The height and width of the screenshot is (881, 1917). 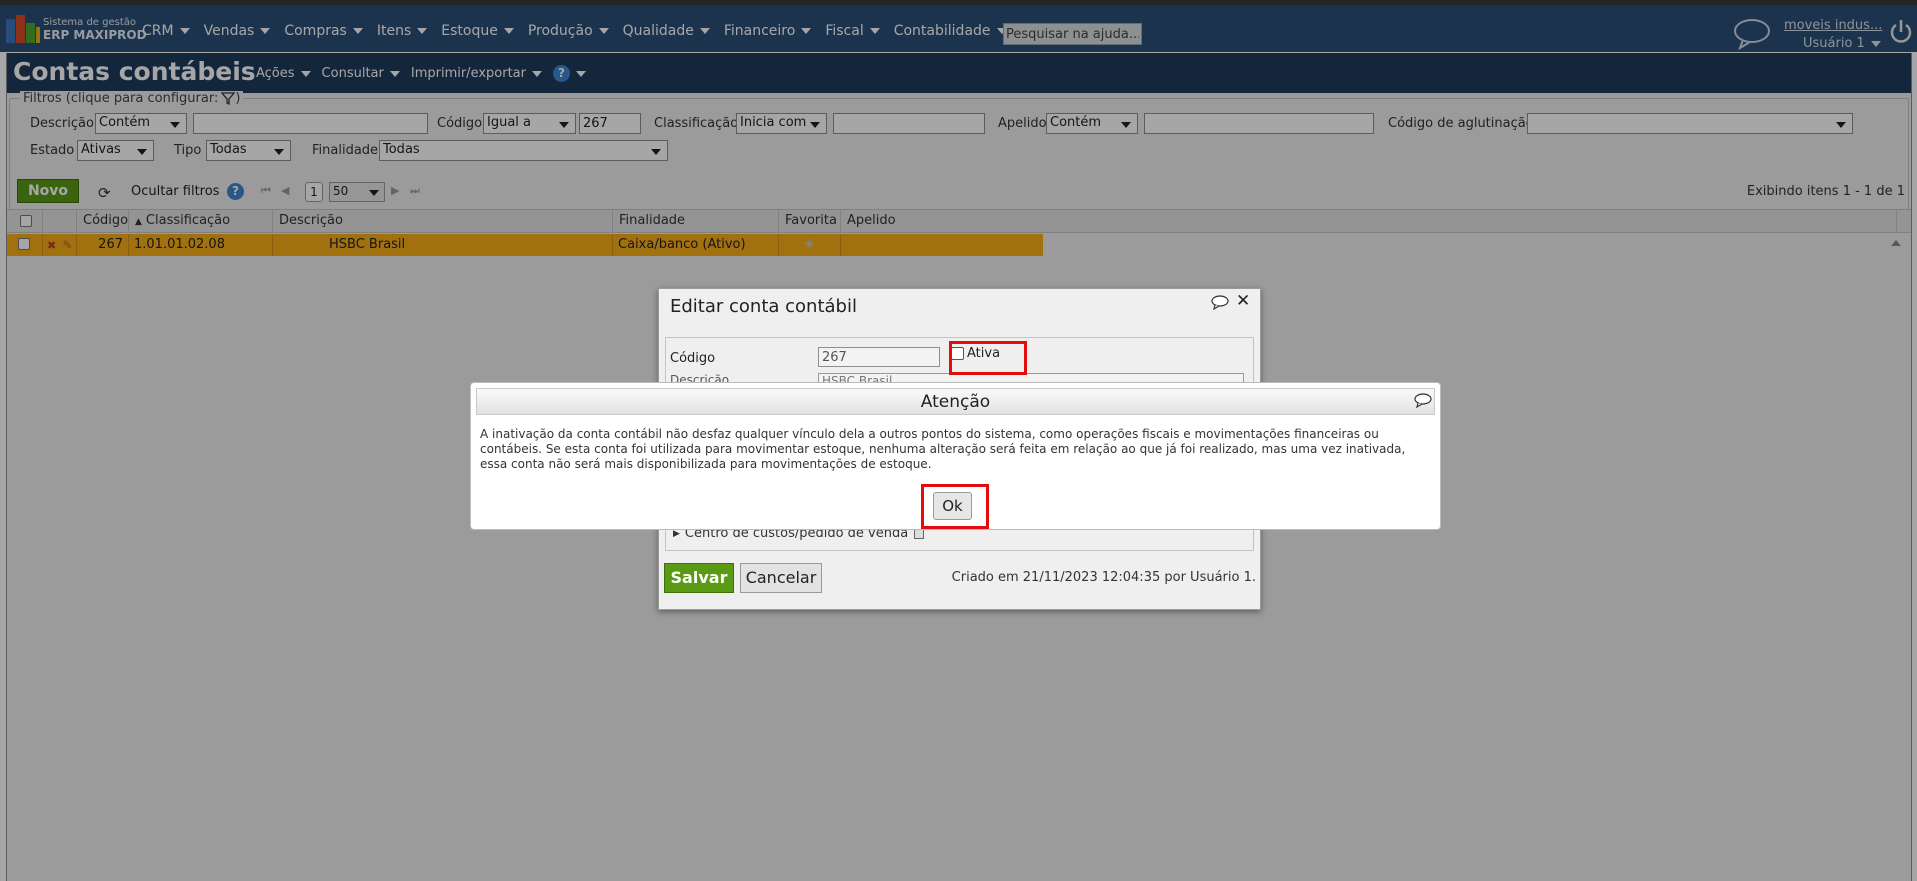 What do you see at coordinates (879, 357) in the screenshot?
I see `codigo-field` at bounding box center [879, 357].